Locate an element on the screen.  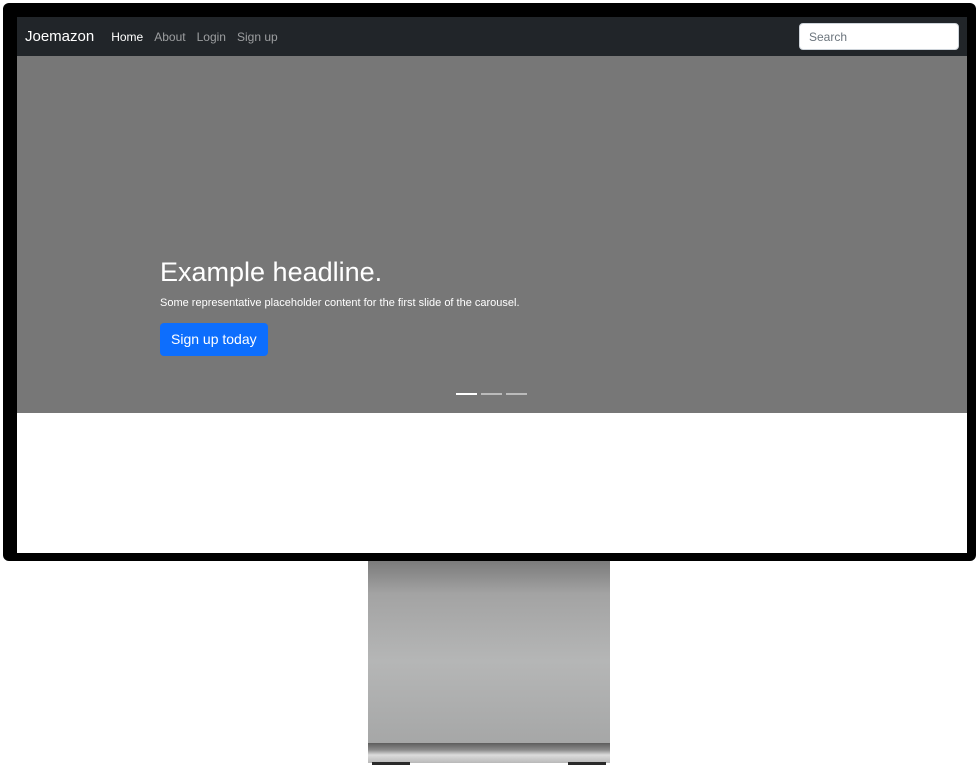
nav-link-home: Home is located at coordinates (127, 37).